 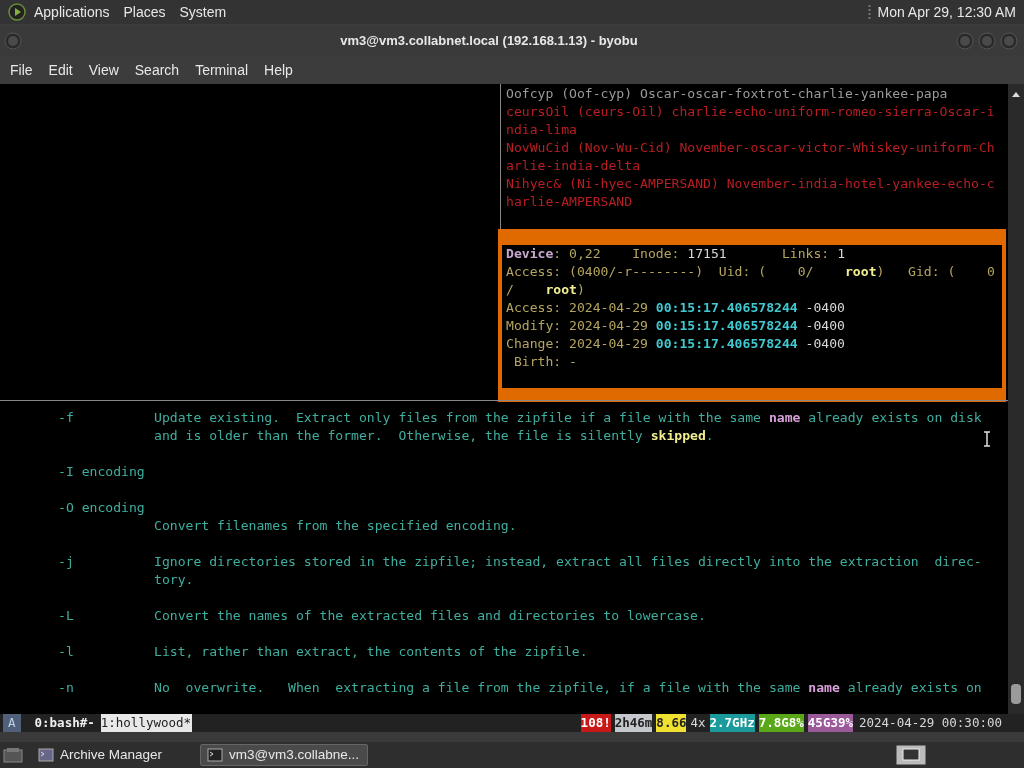 What do you see at coordinates (965, 41) in the screenshot?
I see `minimize-icon` at bounding box center [965, 41].